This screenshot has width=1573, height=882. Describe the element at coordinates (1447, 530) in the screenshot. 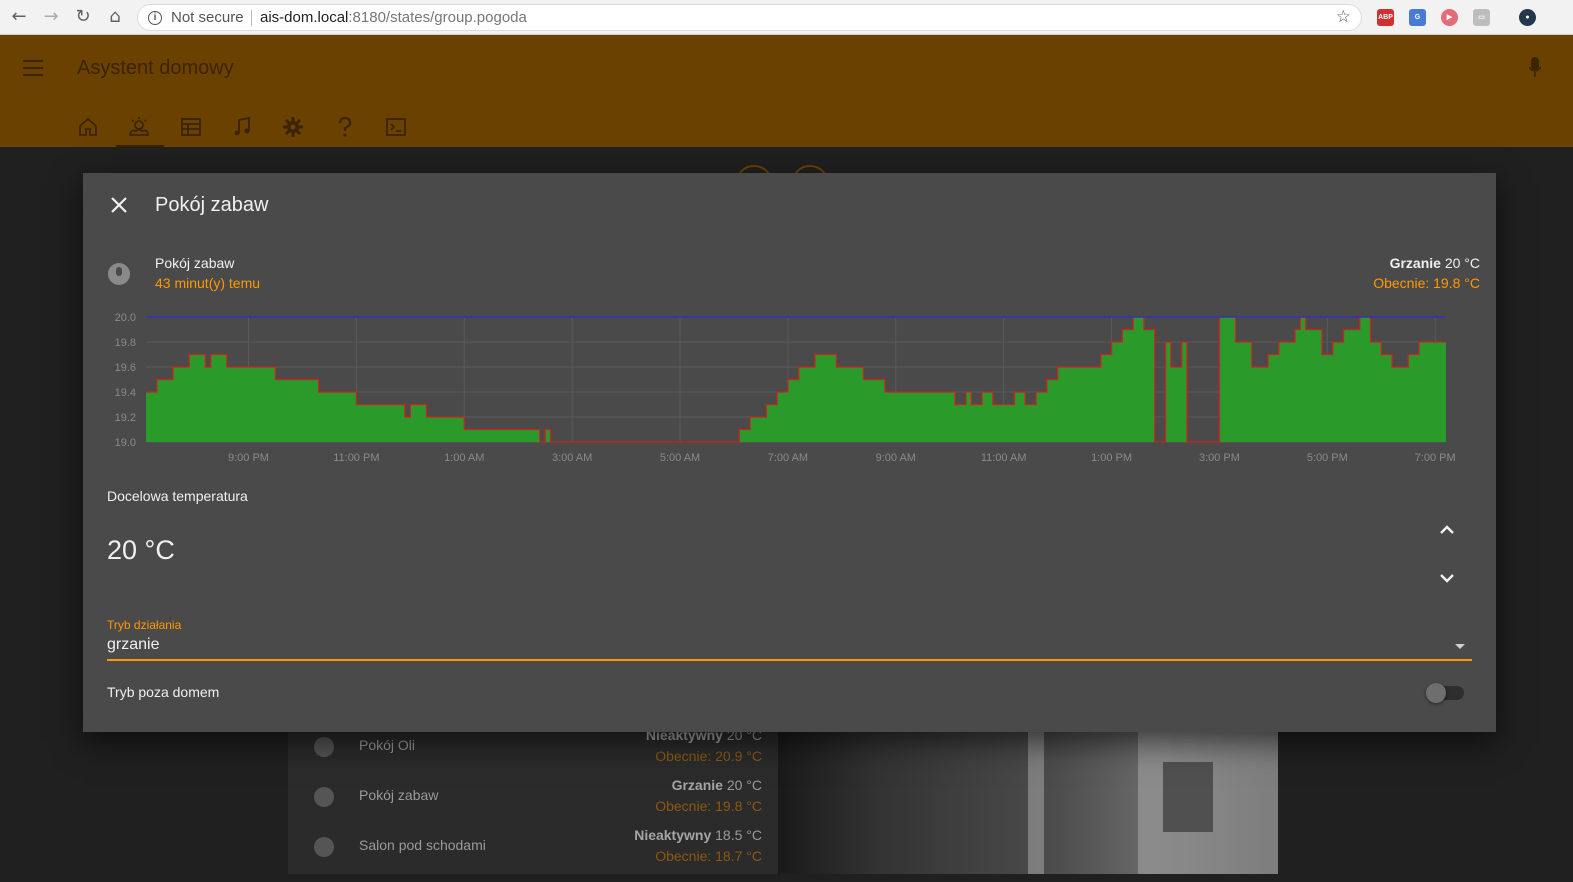

I see `chevron-up-icon` at that location.